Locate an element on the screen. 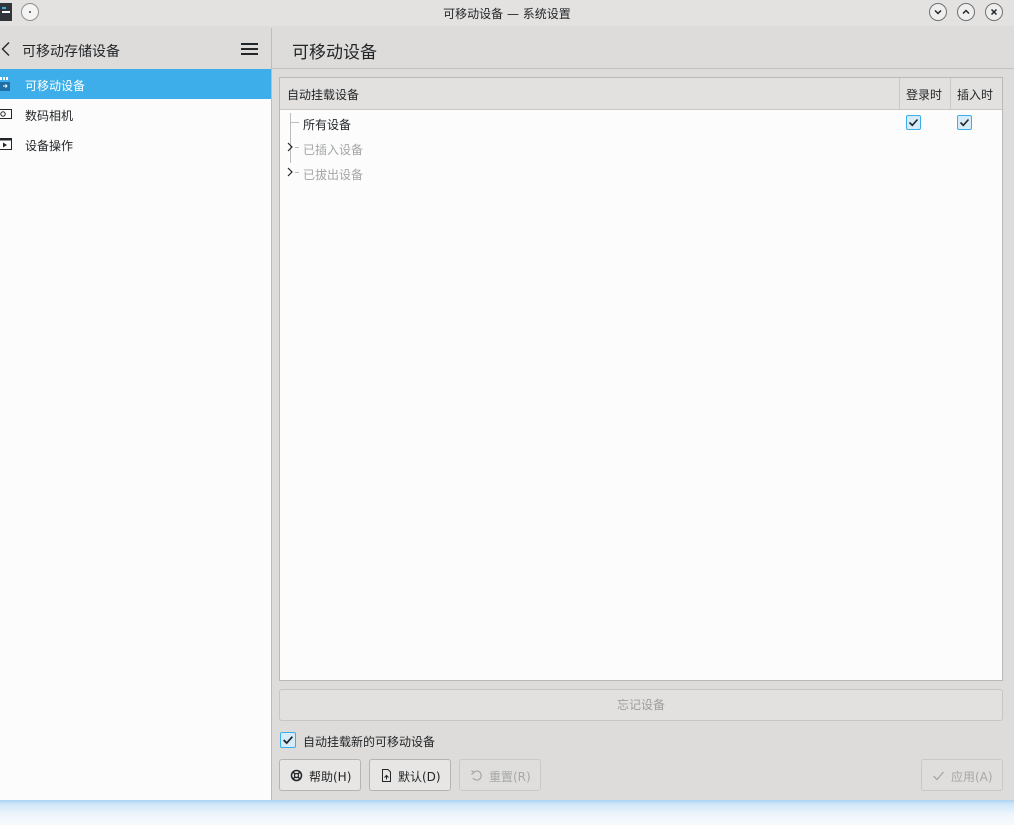 This screenshot has width=1014, height=825. camera-icon is located at coordinates (6, 114).